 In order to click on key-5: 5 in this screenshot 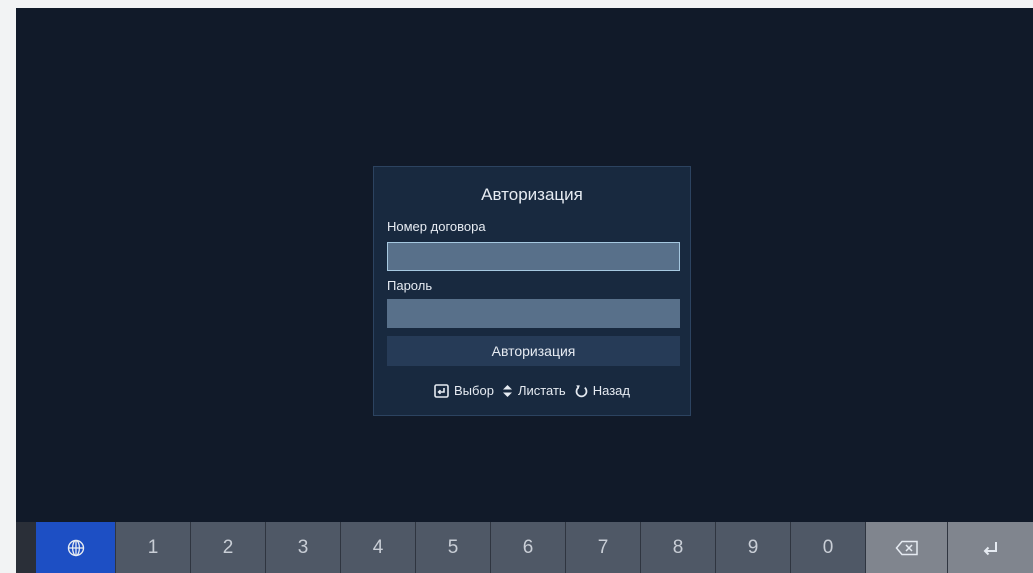, I will do `click(452, 547)`.